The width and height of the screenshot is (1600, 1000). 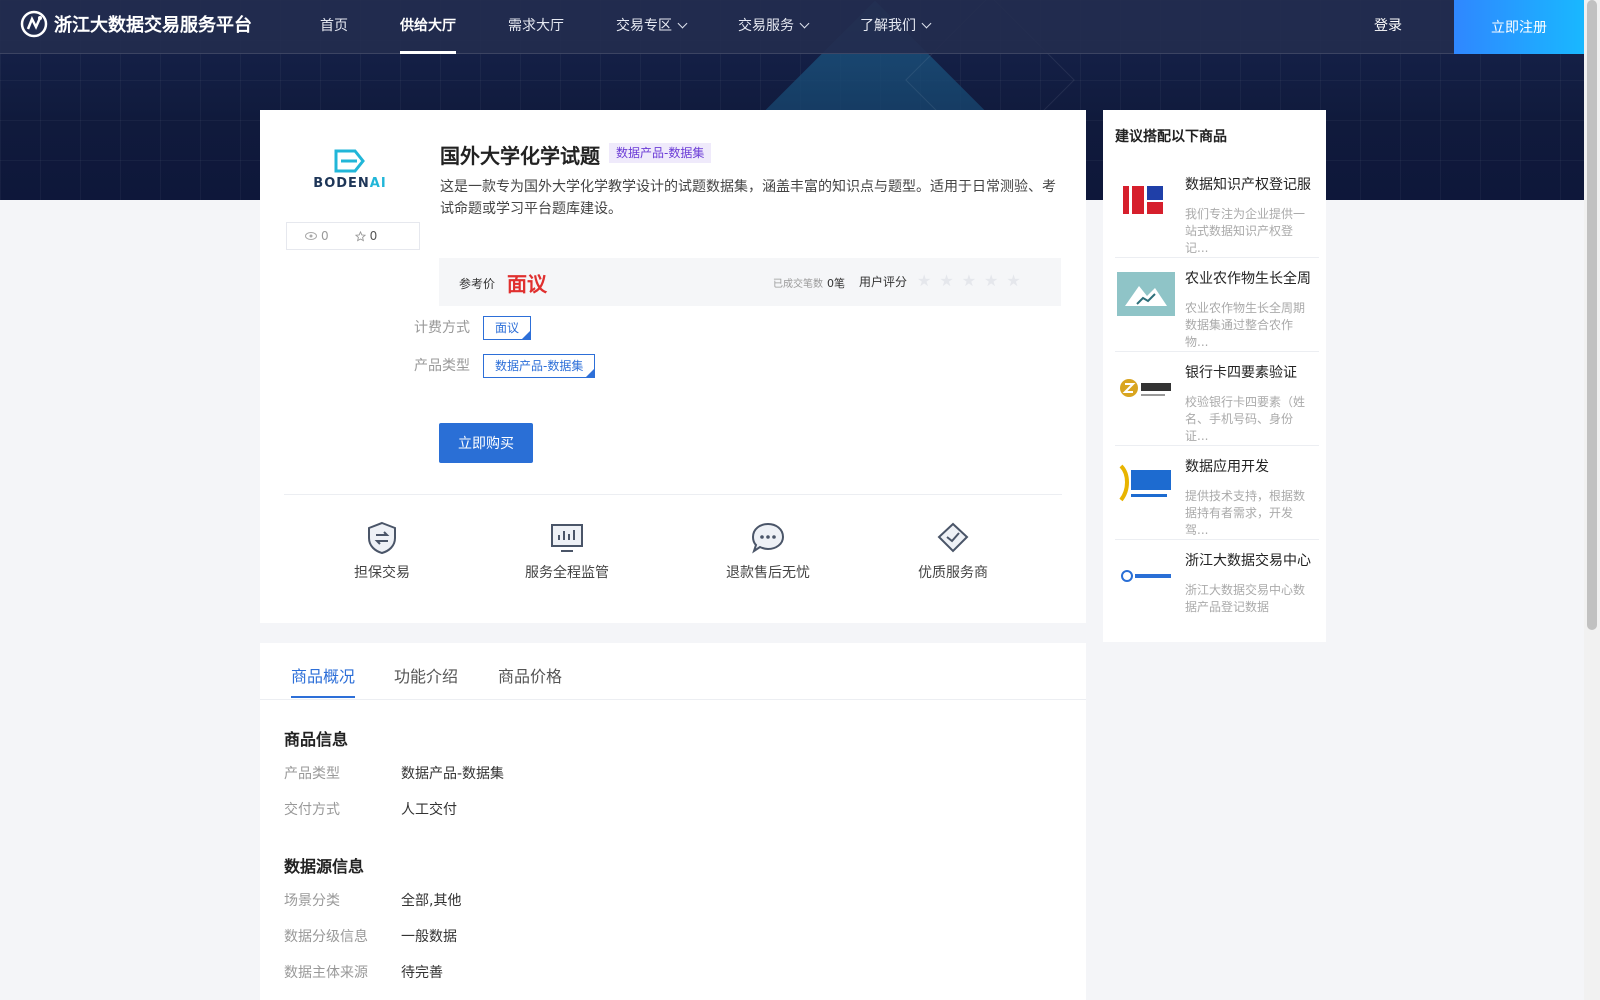 What do you see at coordinates (1245, 598) in the screenshot?
I see `recommend-item-desc: 浙江大数据交易中心数据产品登记数据` at bounding box center [1245, 598].